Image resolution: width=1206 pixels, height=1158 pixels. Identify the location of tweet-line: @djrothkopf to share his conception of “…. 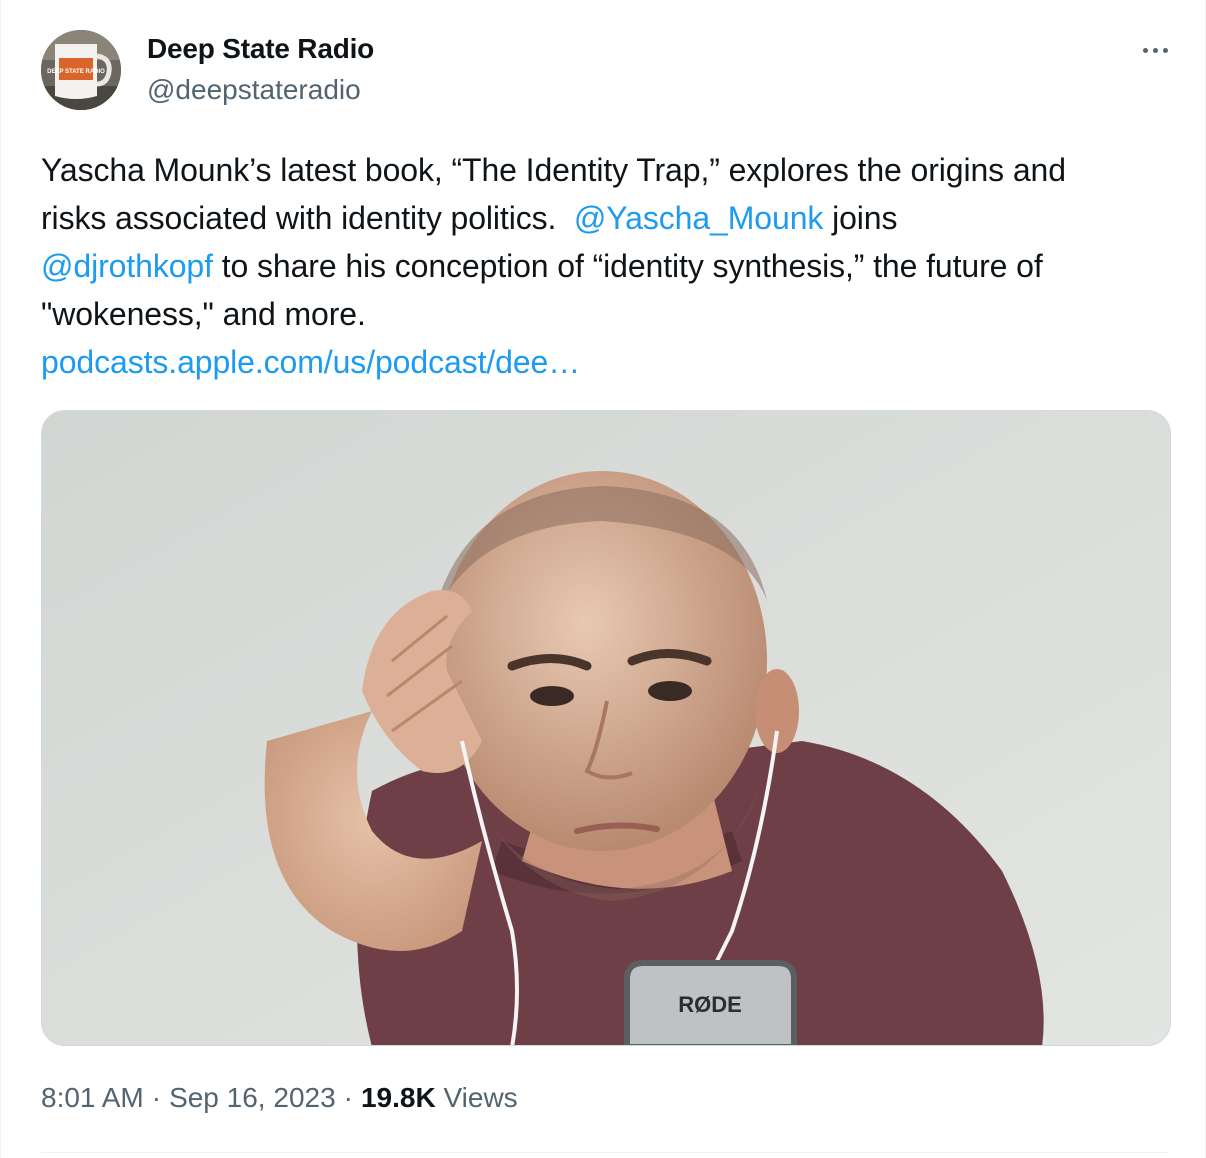
(542, 266).